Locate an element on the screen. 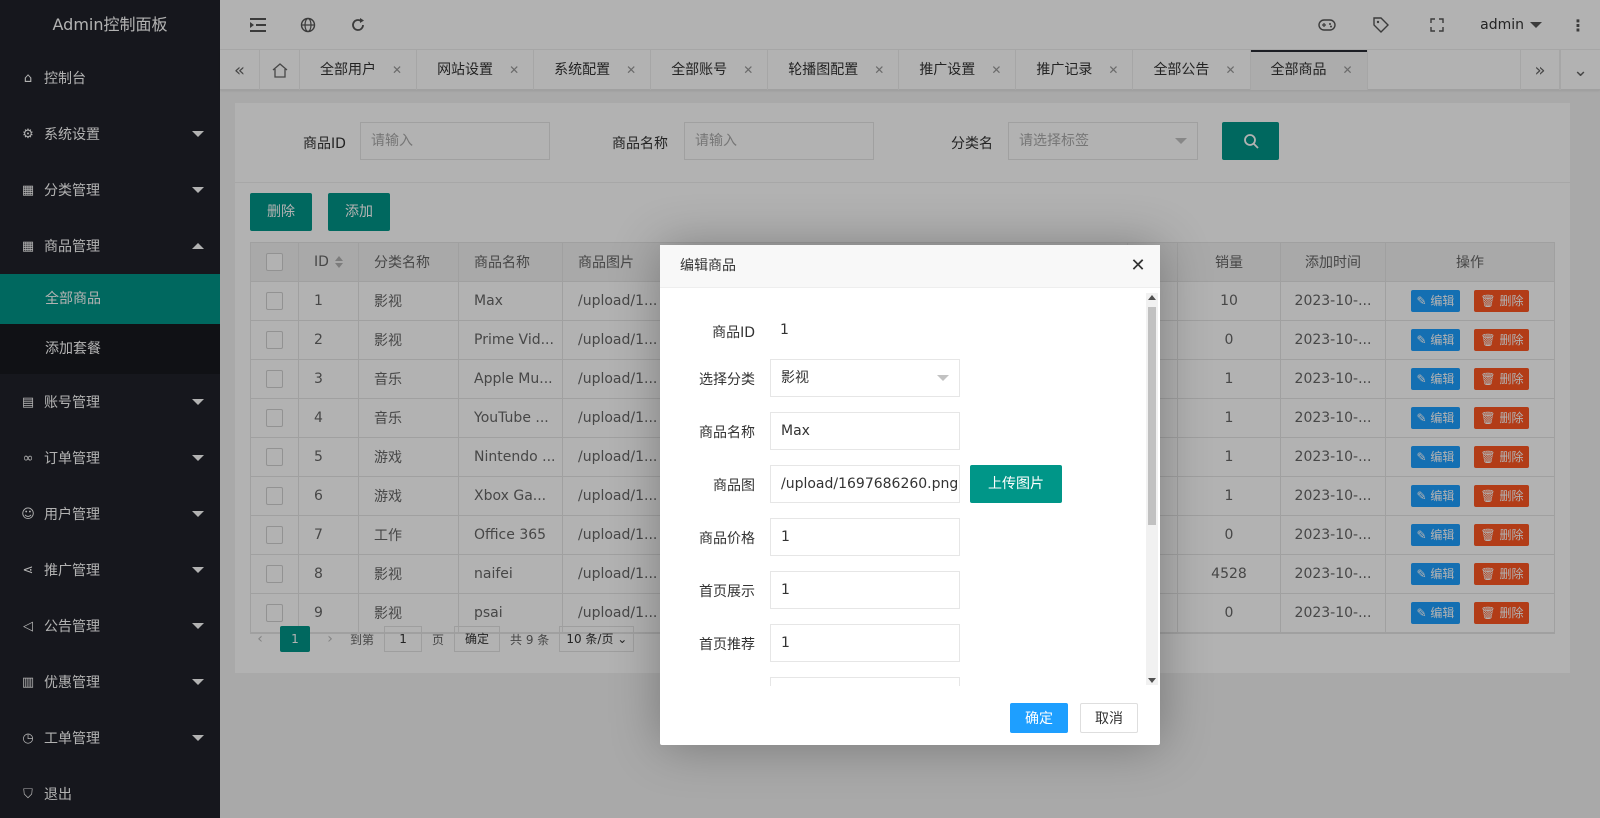 Image resolution: width=1600 pixels, height=818 pixels. field-product-image: 商品图 /upload/1697686260.png 上传图片 is located at coordinates (900, 484).